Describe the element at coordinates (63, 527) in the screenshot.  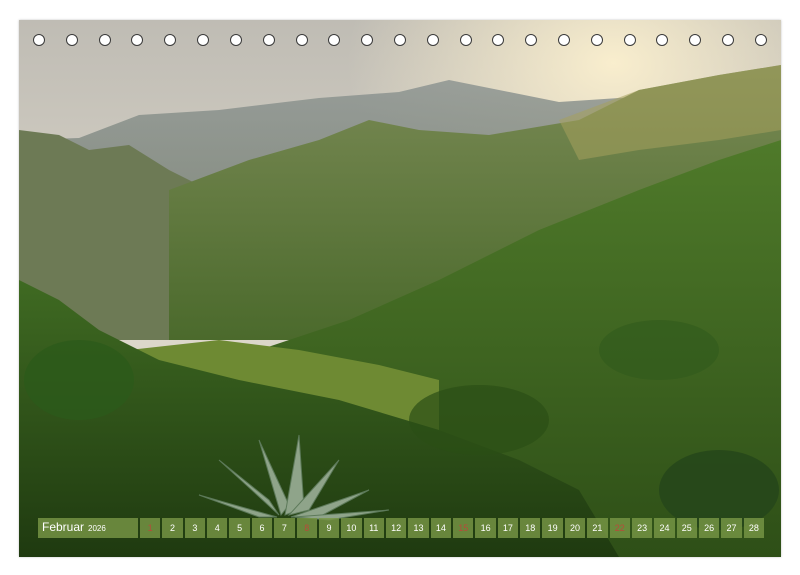
I see `month-name: Februar` at that location.